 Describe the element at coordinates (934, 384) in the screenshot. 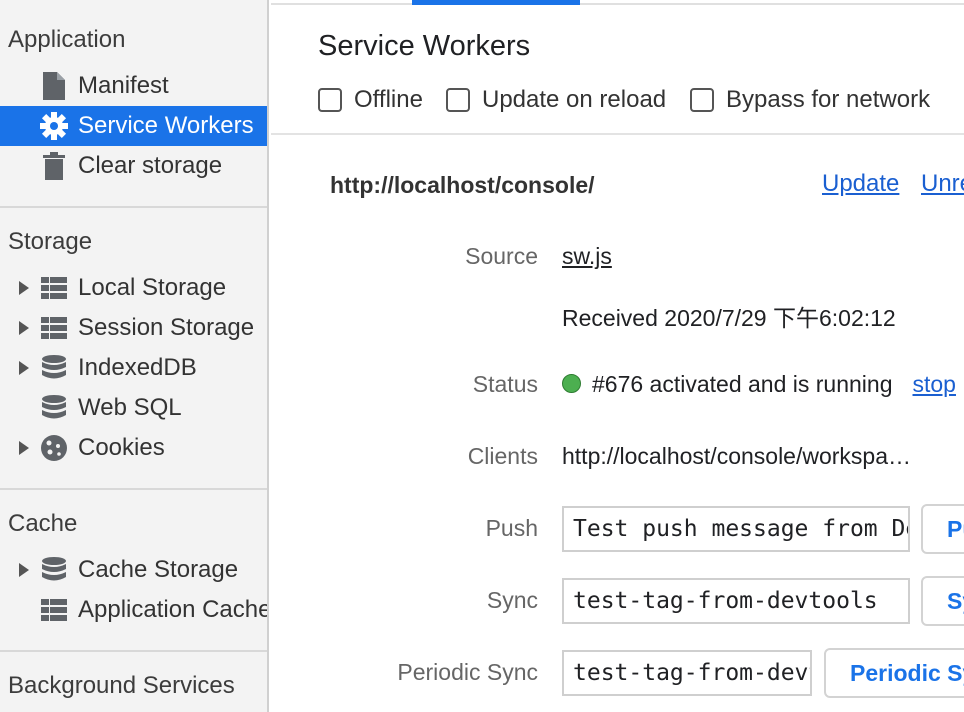

I see `stop-link: stop` at that location.